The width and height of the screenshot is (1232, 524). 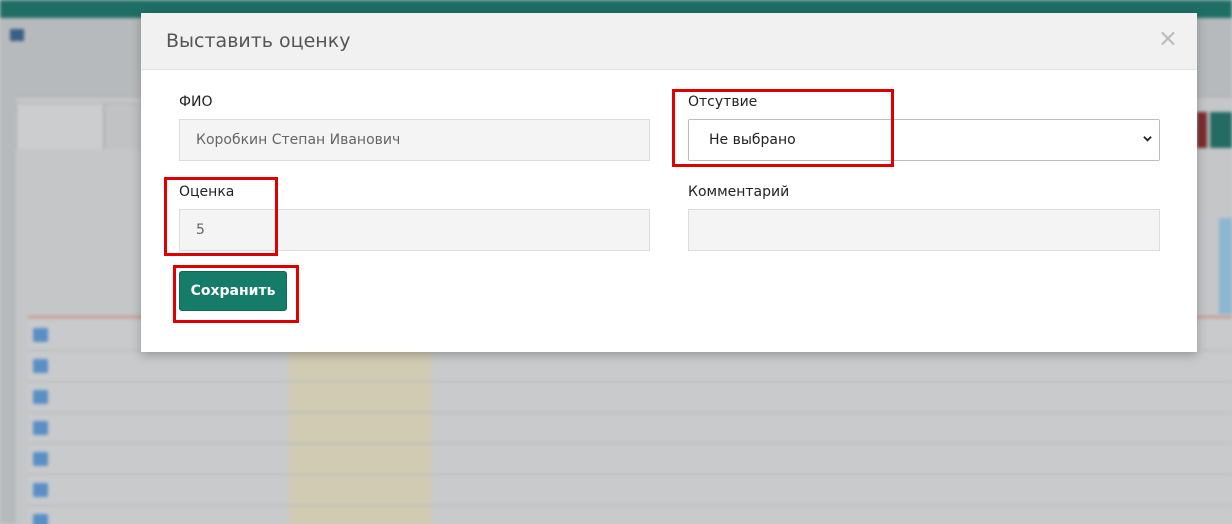 I want to click on fio-value: Коробкин Степан Иванович, so click(x=298, y=140).